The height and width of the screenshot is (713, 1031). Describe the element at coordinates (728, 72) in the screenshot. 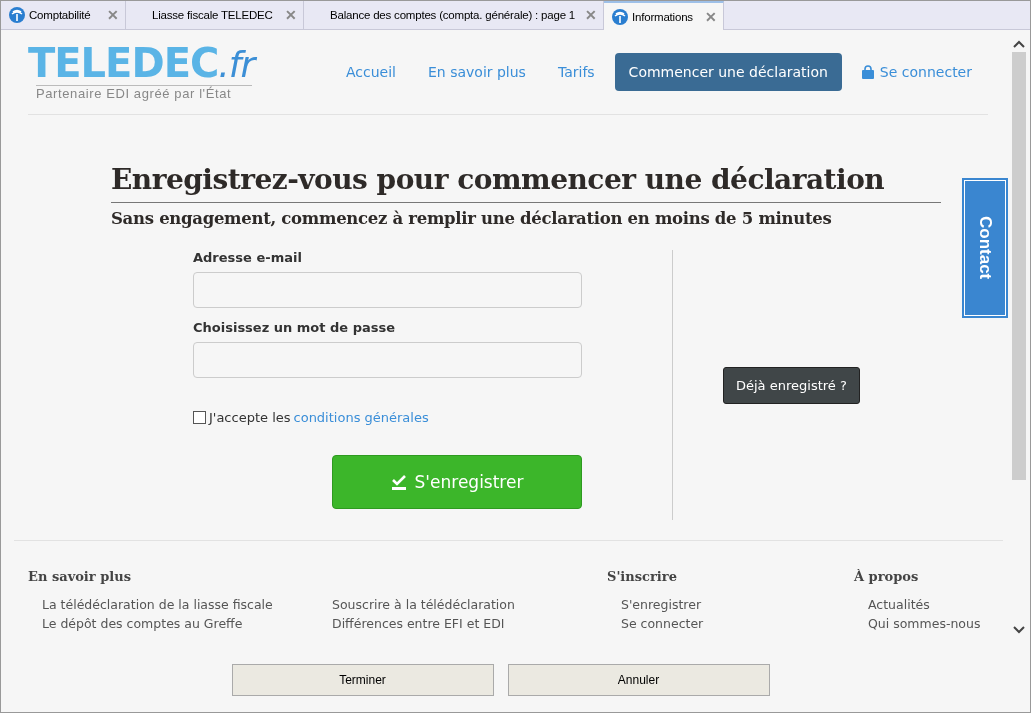

I see `start-declaration-button: Commencer une déclaration` at that location.